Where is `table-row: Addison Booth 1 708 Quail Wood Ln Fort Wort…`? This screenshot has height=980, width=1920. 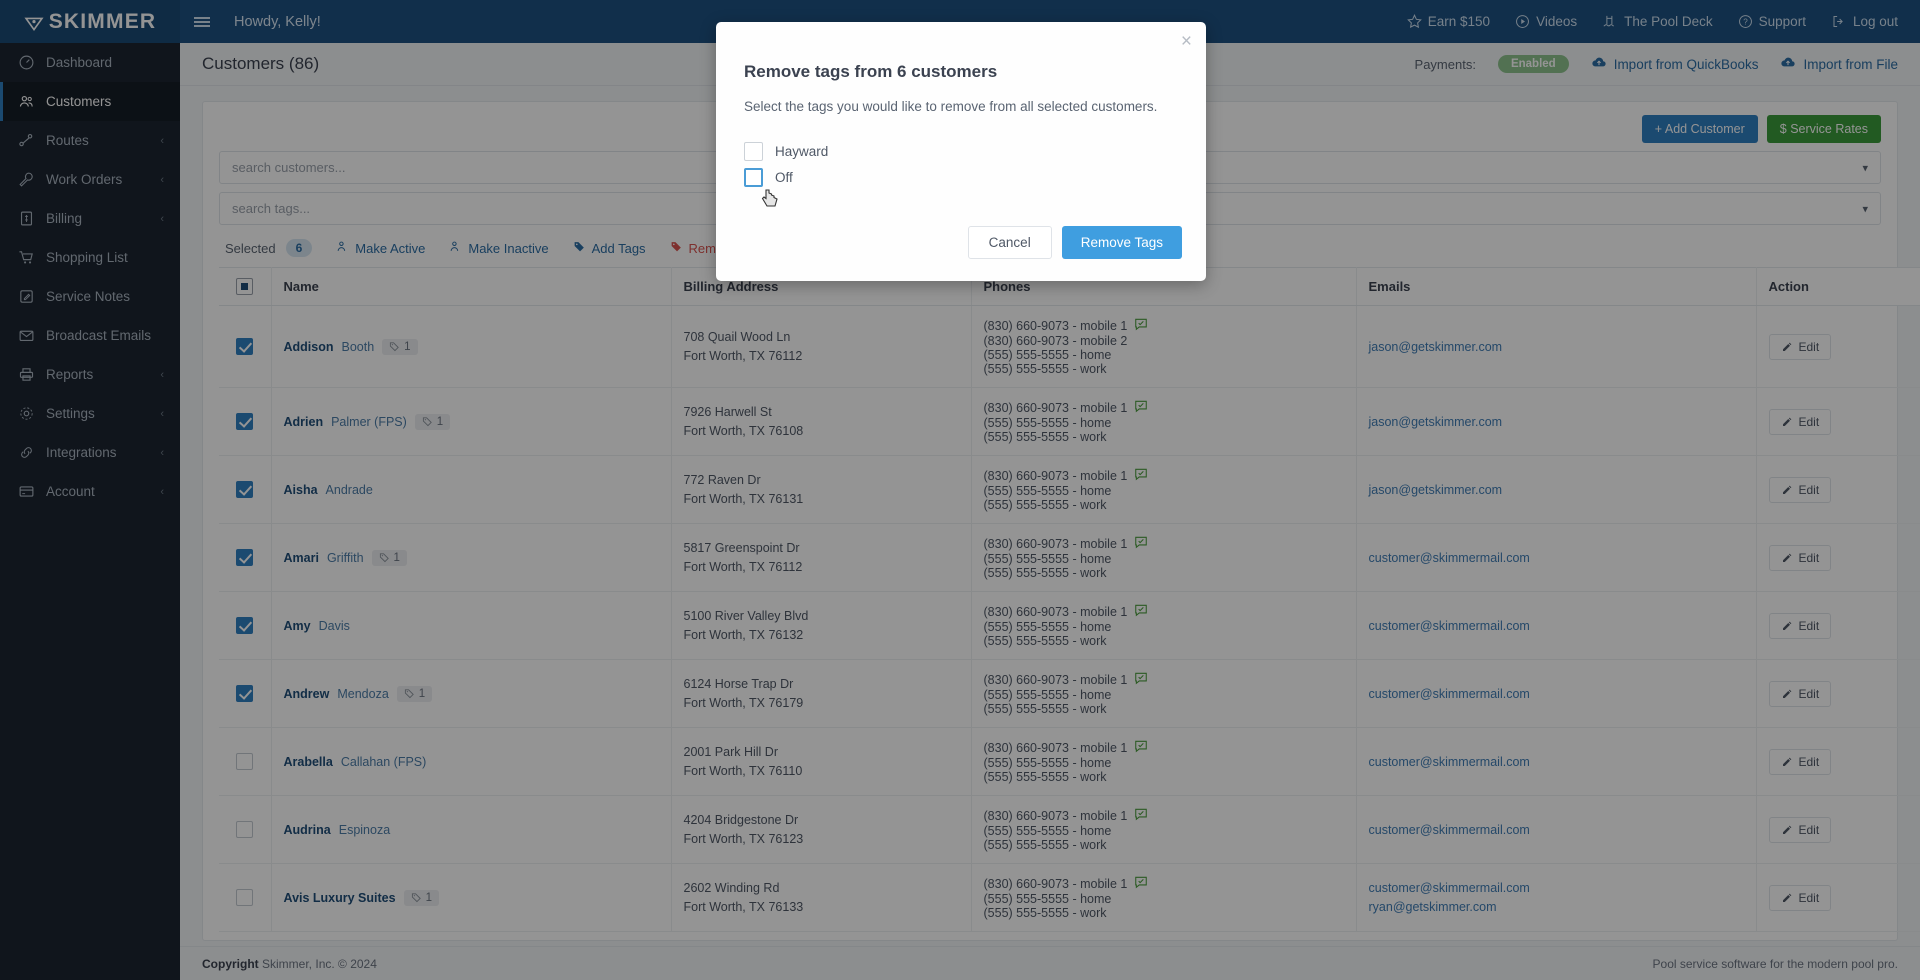
table-row: Addison Booth 1 708 Quail Wood Ln Fort Wort… is located at coordinates (1069, 347).